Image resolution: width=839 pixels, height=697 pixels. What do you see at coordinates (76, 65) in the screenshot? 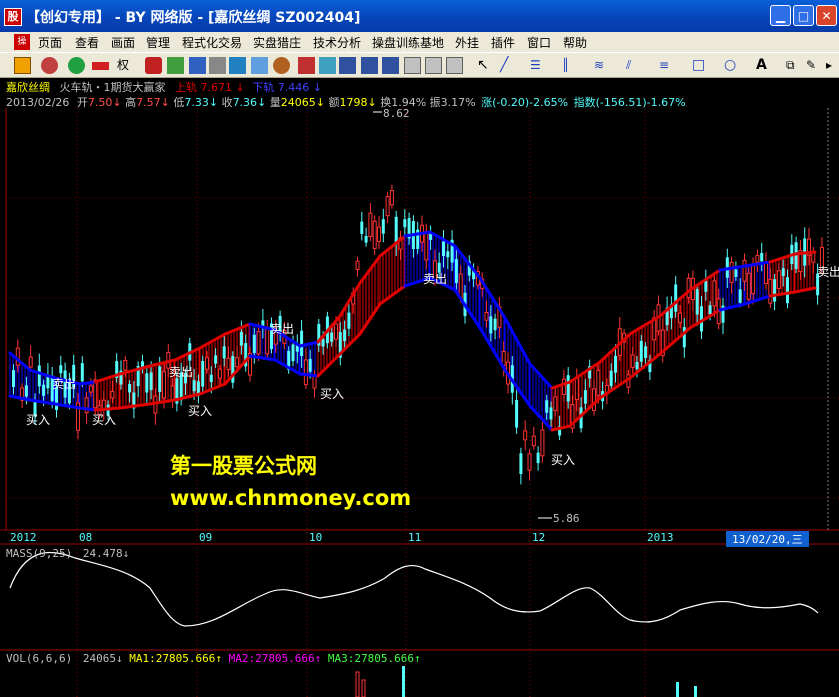
I see `navigate-icon` at bounding box center [76, 65].